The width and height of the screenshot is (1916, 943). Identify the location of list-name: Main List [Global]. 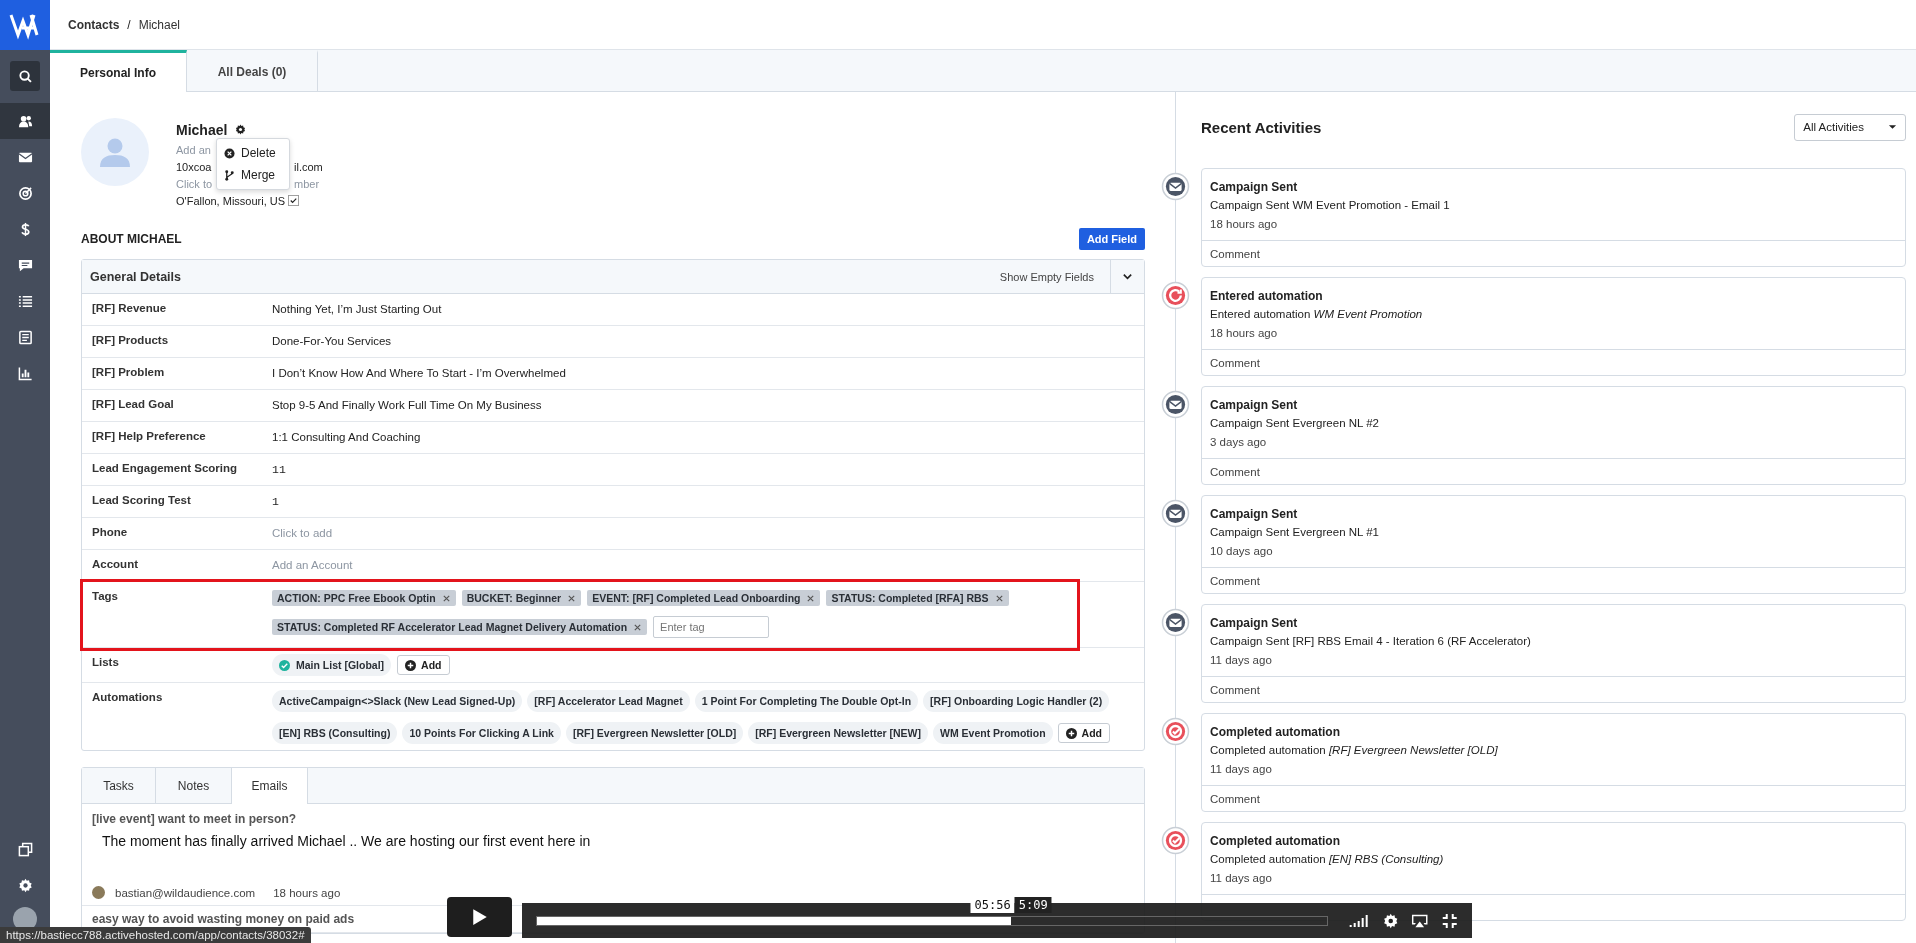
(340, 665).